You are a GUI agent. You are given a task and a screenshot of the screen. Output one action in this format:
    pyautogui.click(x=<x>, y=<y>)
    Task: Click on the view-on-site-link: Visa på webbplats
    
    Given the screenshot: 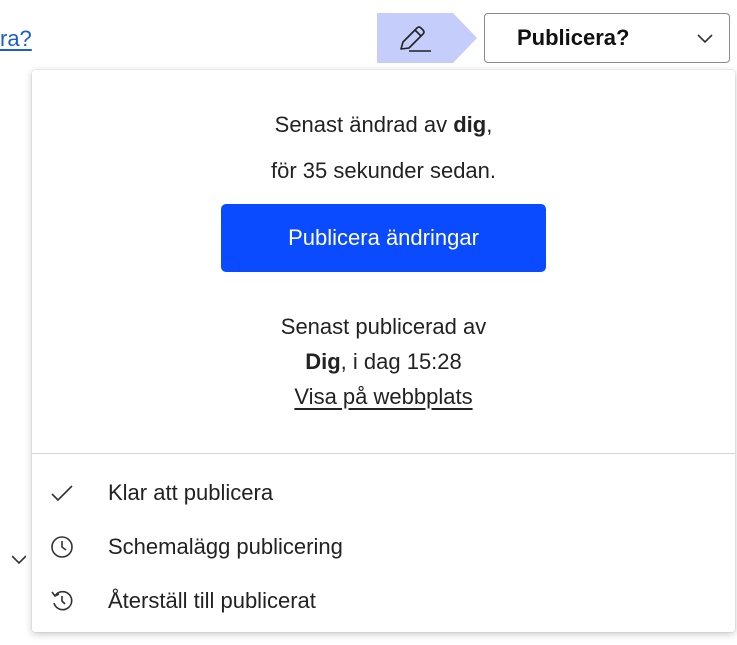 What is the action you would take?
    pyautogui.click(x=383, y=396)
    